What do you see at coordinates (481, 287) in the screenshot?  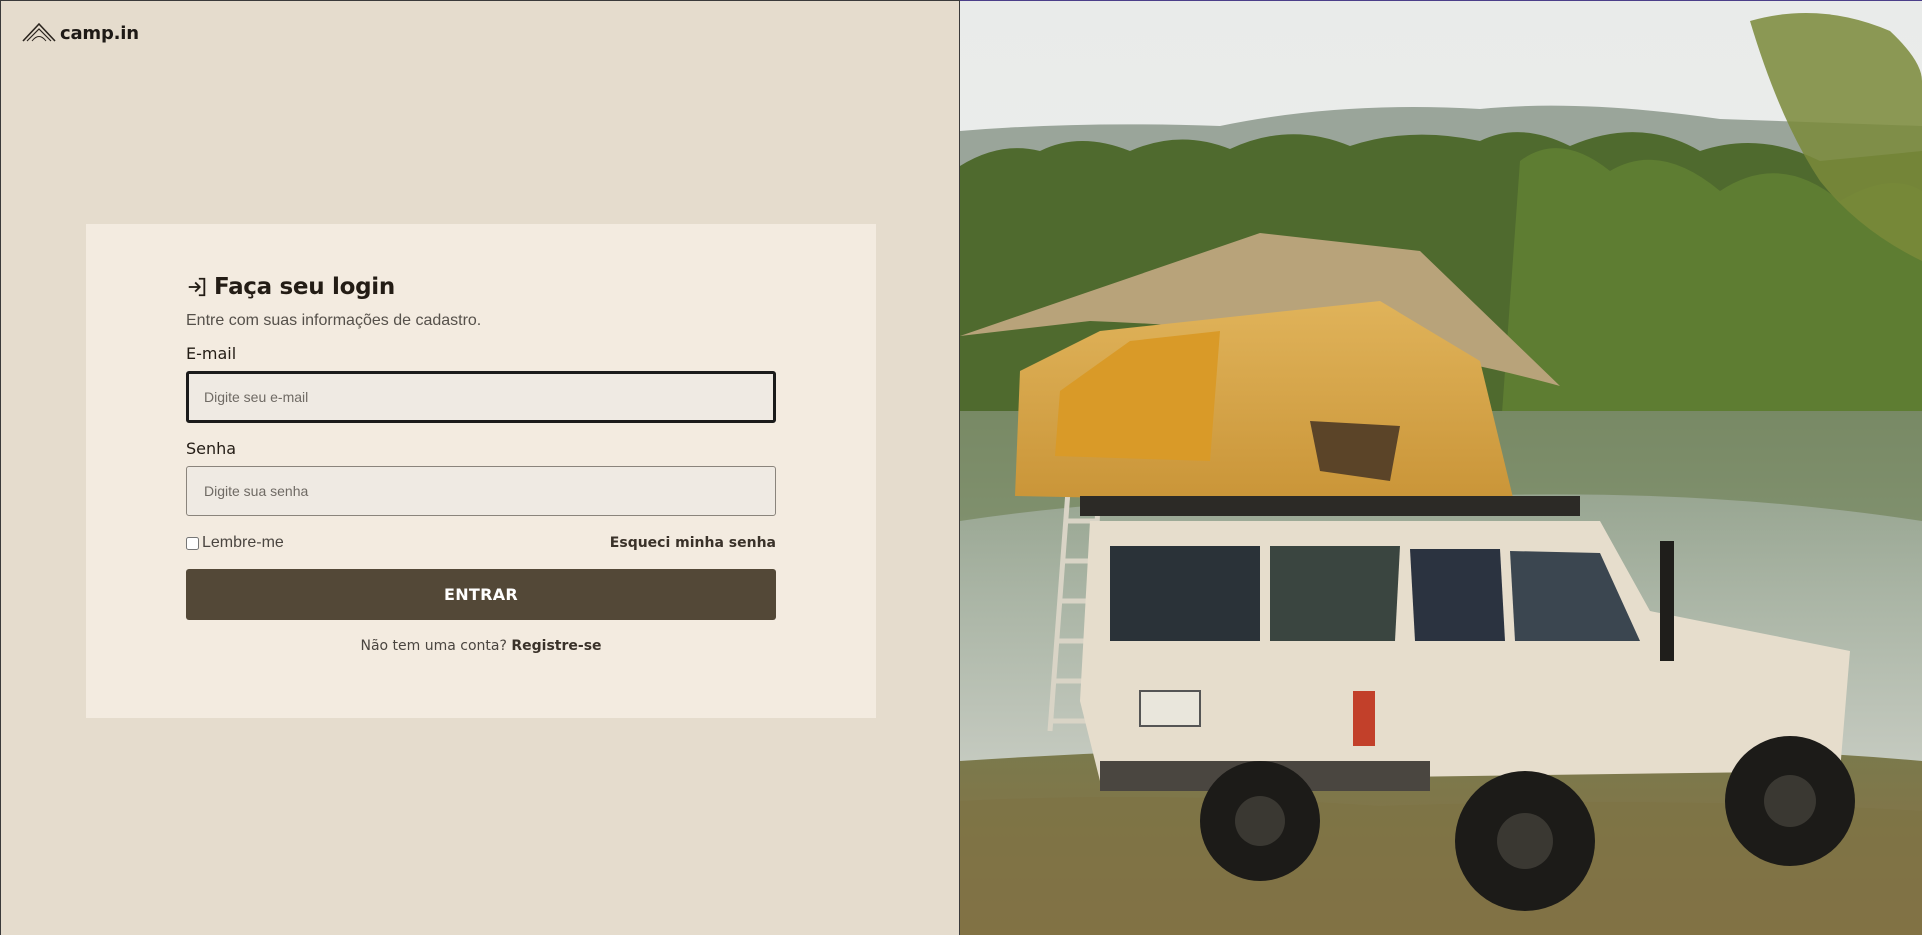 I see `login-heading: Faça seu login` at bounding box center [481, 287].